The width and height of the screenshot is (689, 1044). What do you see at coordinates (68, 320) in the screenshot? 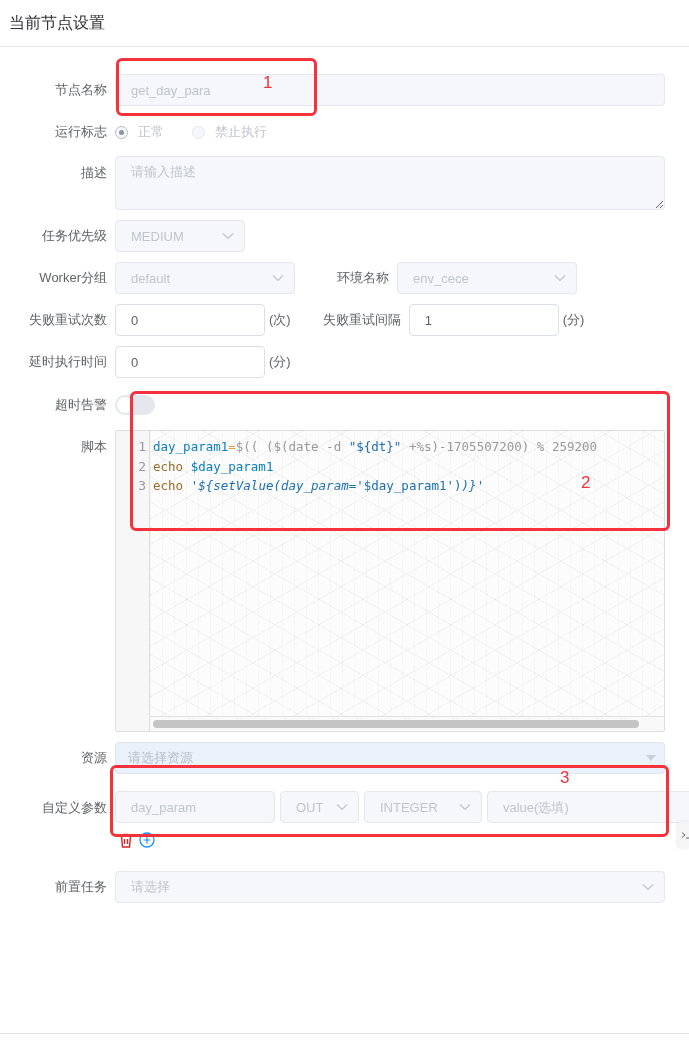
I see `field-label: 失败重试次数` at bounding box center [68, 320].